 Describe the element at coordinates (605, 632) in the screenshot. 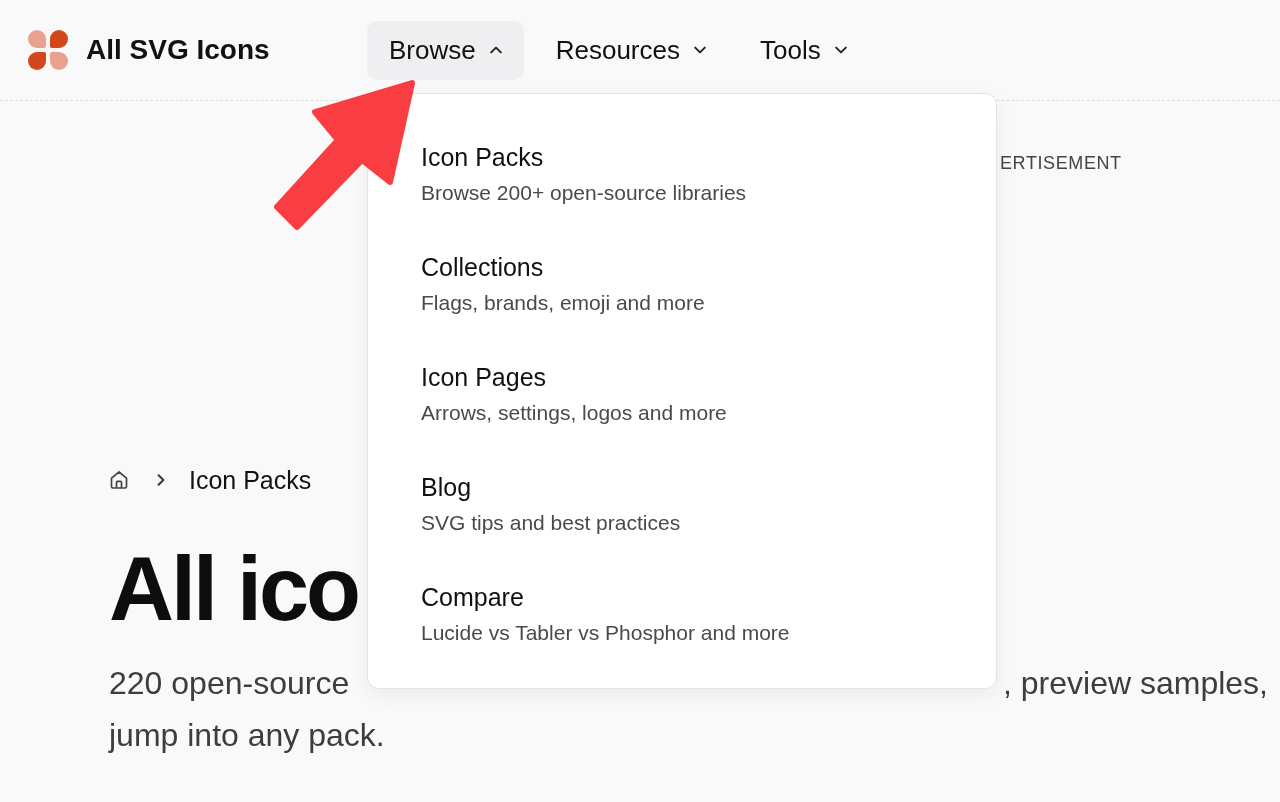

I see `menu-item-description: Lucide vs Tabler vs Phosphor and more` at that location.